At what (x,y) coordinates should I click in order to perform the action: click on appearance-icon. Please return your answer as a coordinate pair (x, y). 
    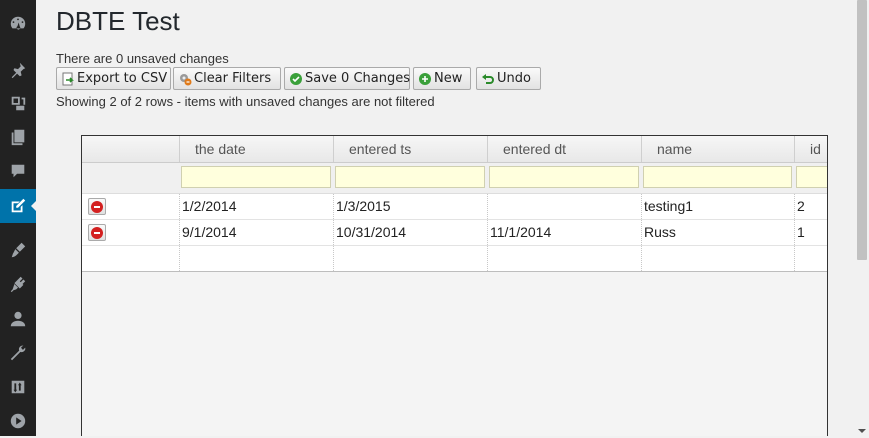
    Looking at the image, I should click on (18, 250).